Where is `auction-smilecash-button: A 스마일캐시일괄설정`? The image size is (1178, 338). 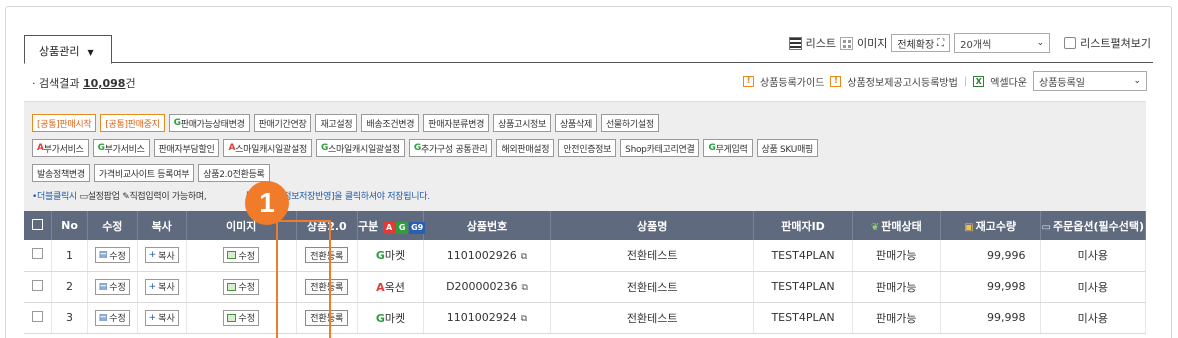 auction-smilecash-button: A 스마일캐시일괄설정 is located at coordinates (267, 148).